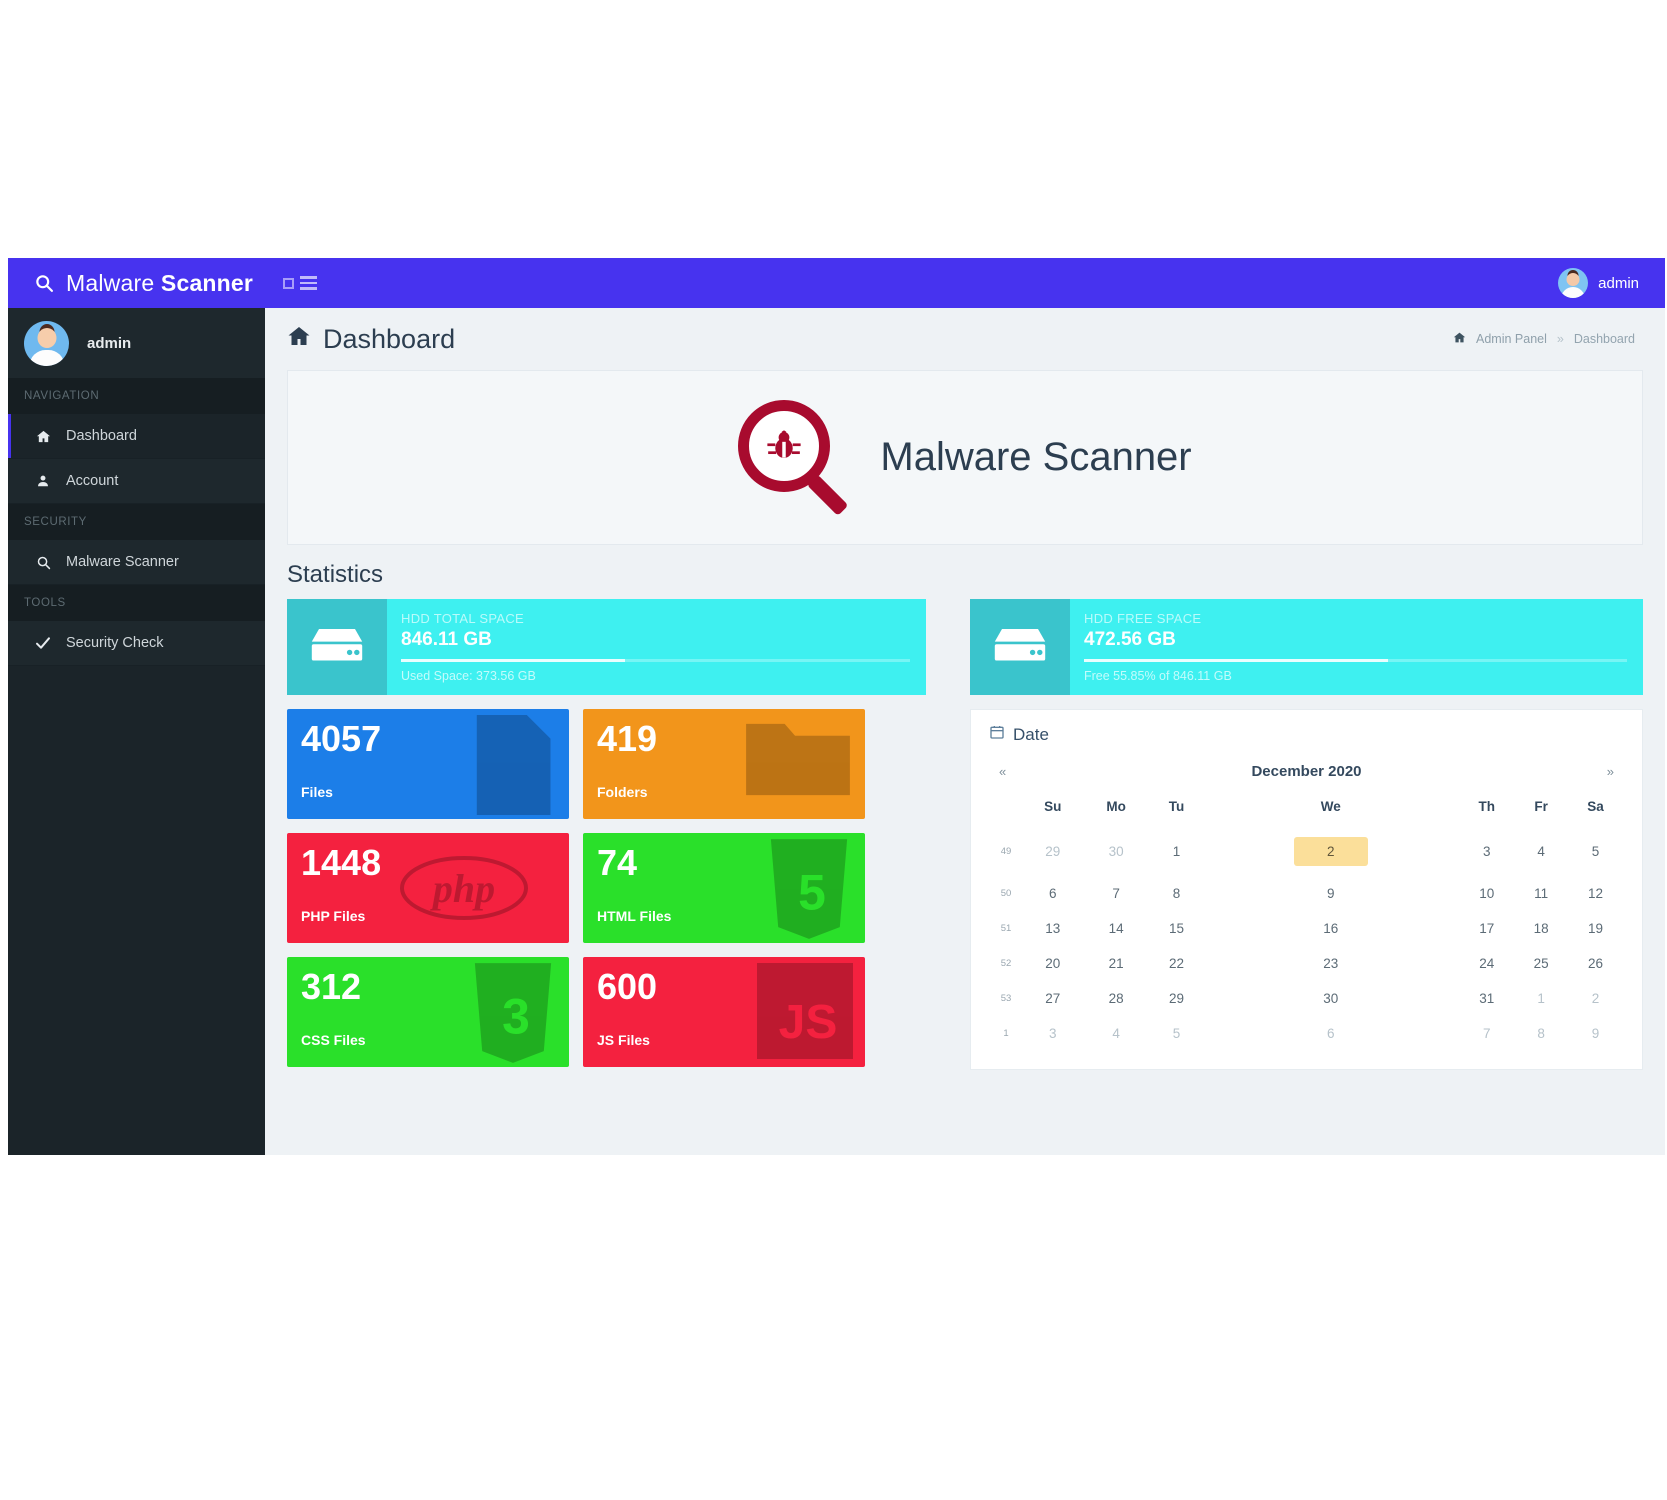 The image size is (1667, 1500). I want to click on stat-tile-php-files: 1448 PHP Files php, so click(428, 888).